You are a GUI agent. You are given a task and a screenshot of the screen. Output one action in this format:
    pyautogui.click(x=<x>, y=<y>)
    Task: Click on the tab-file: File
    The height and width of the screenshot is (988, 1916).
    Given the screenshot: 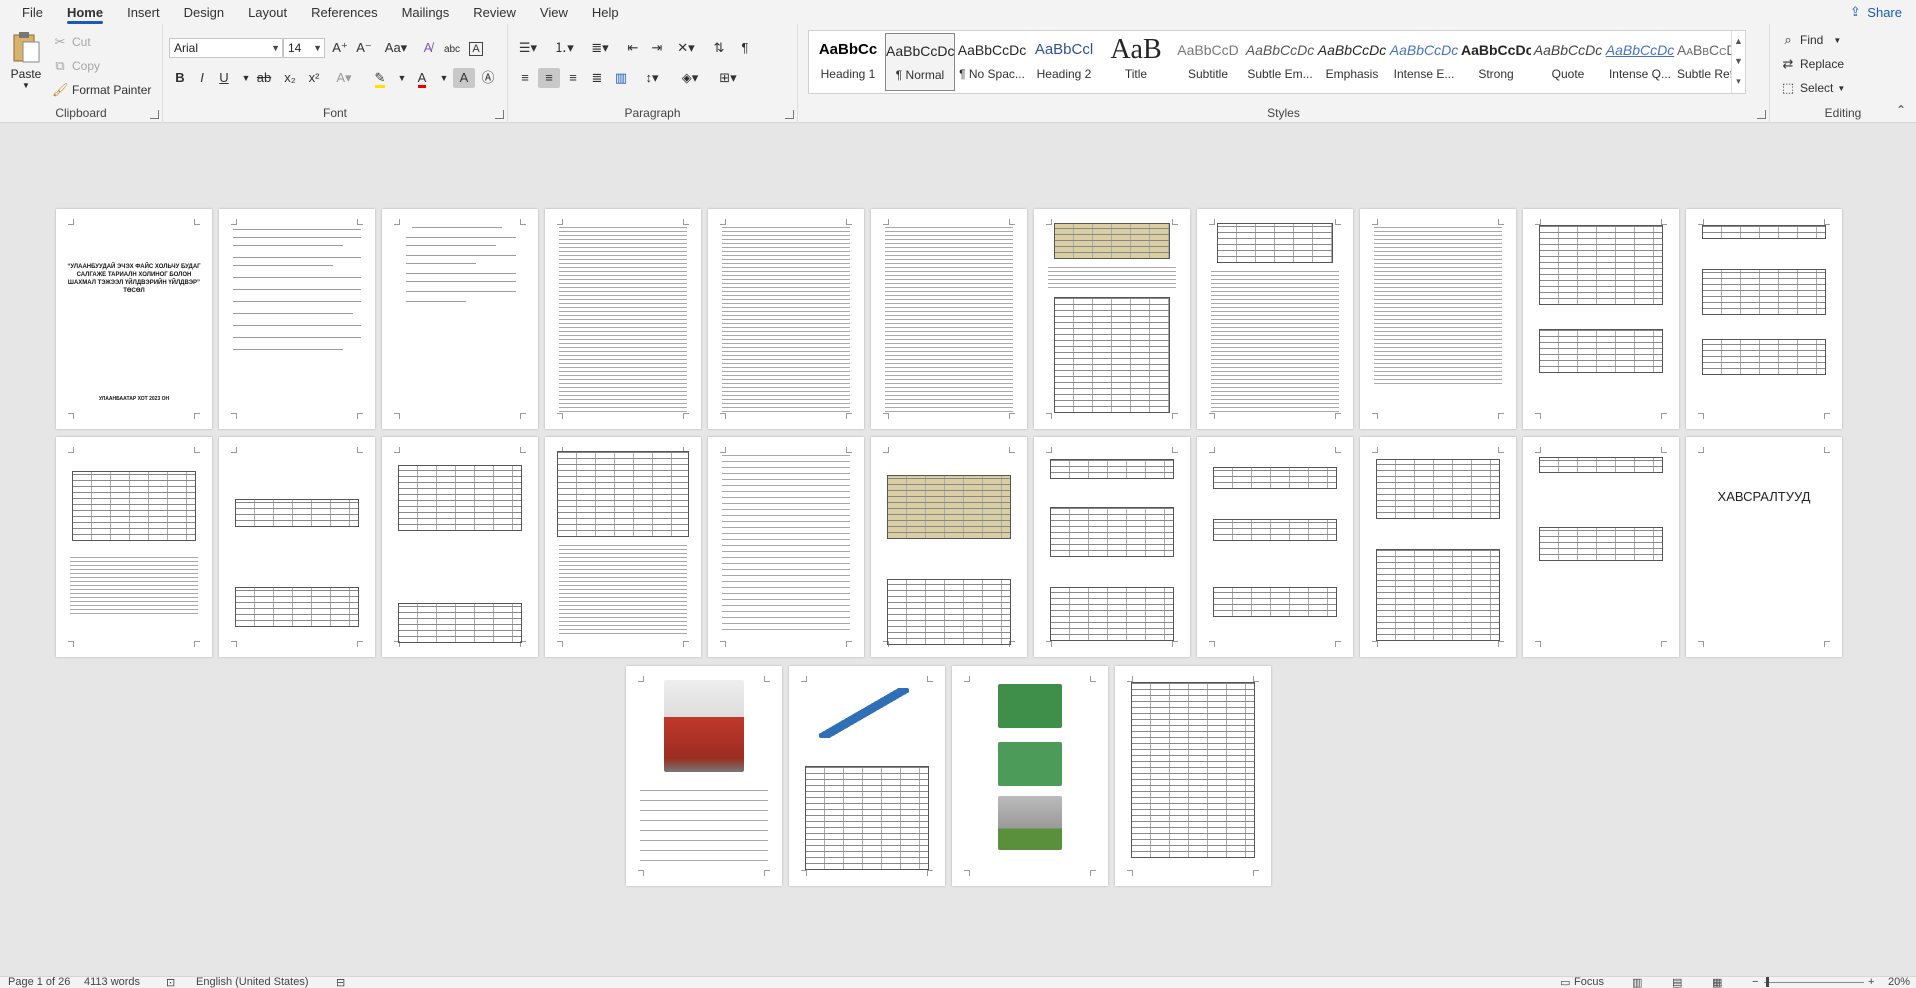 What is the action you would take?
    pyautogui.click(x=32, y=13)
    